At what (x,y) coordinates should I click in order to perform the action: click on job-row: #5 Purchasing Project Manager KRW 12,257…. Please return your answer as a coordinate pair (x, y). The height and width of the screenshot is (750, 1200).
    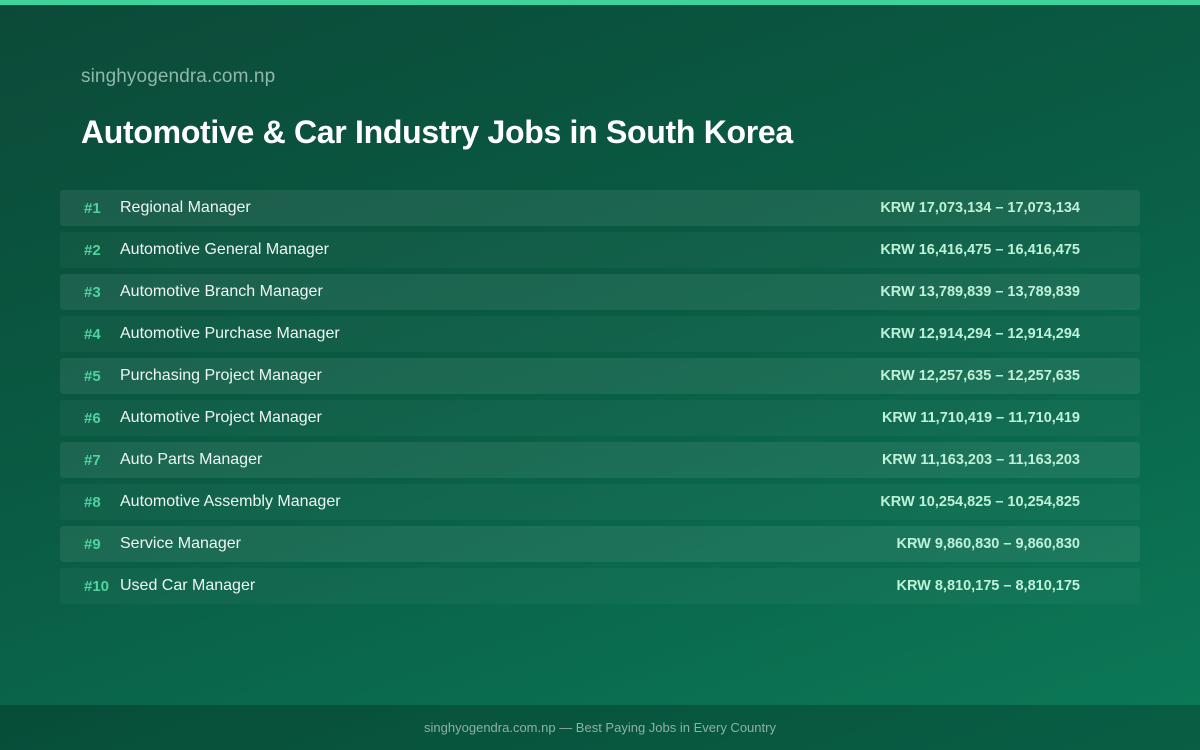
    Looking at the image, I should click on (600, 376).